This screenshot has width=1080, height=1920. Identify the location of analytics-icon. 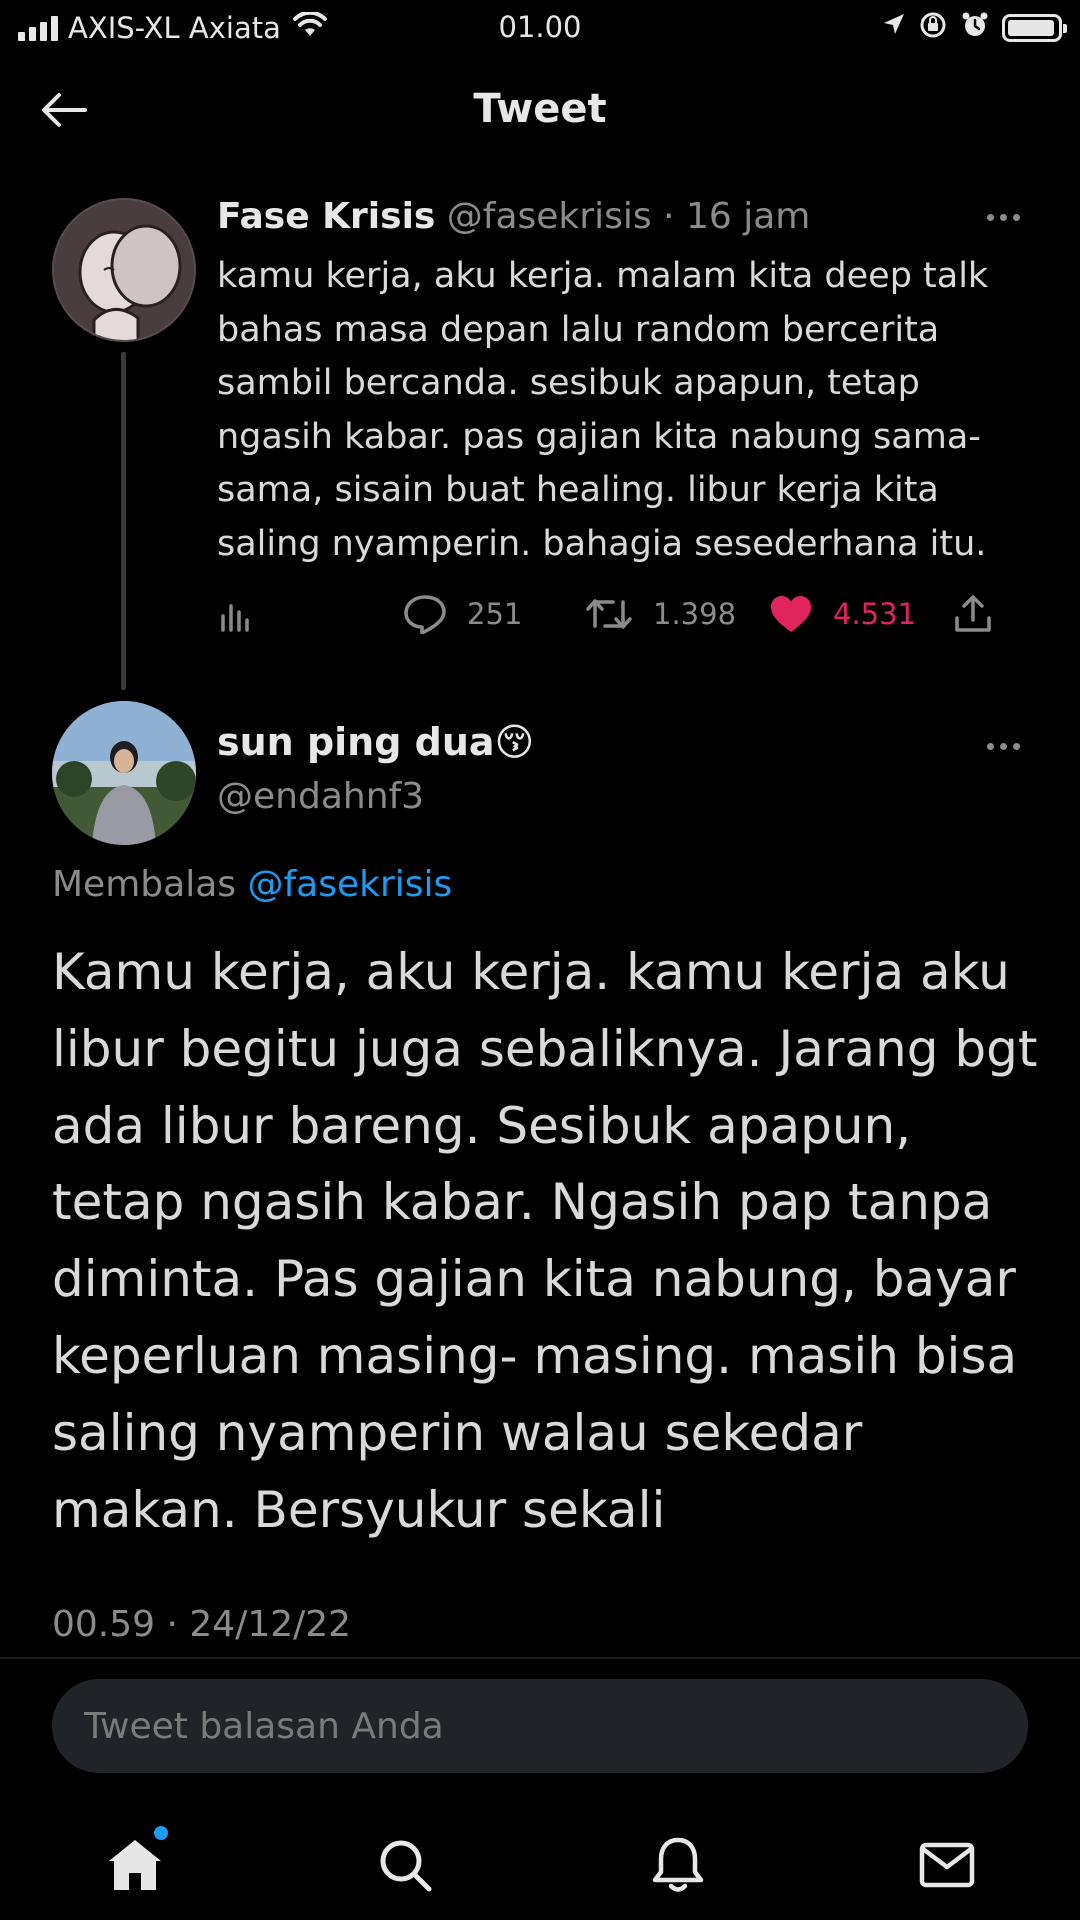
(235, 618).